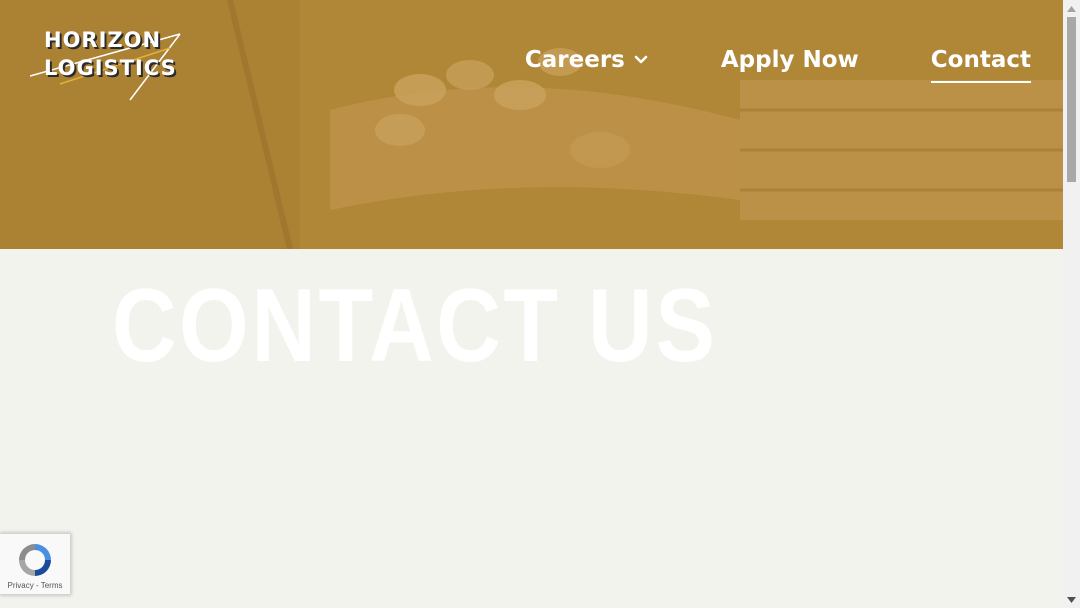 This screenshot has height=608, width=1080. Describe the element at coordinates (21, 585) in the screenshot. I see `recaptcha-privacy-link: Privacy` at that location.